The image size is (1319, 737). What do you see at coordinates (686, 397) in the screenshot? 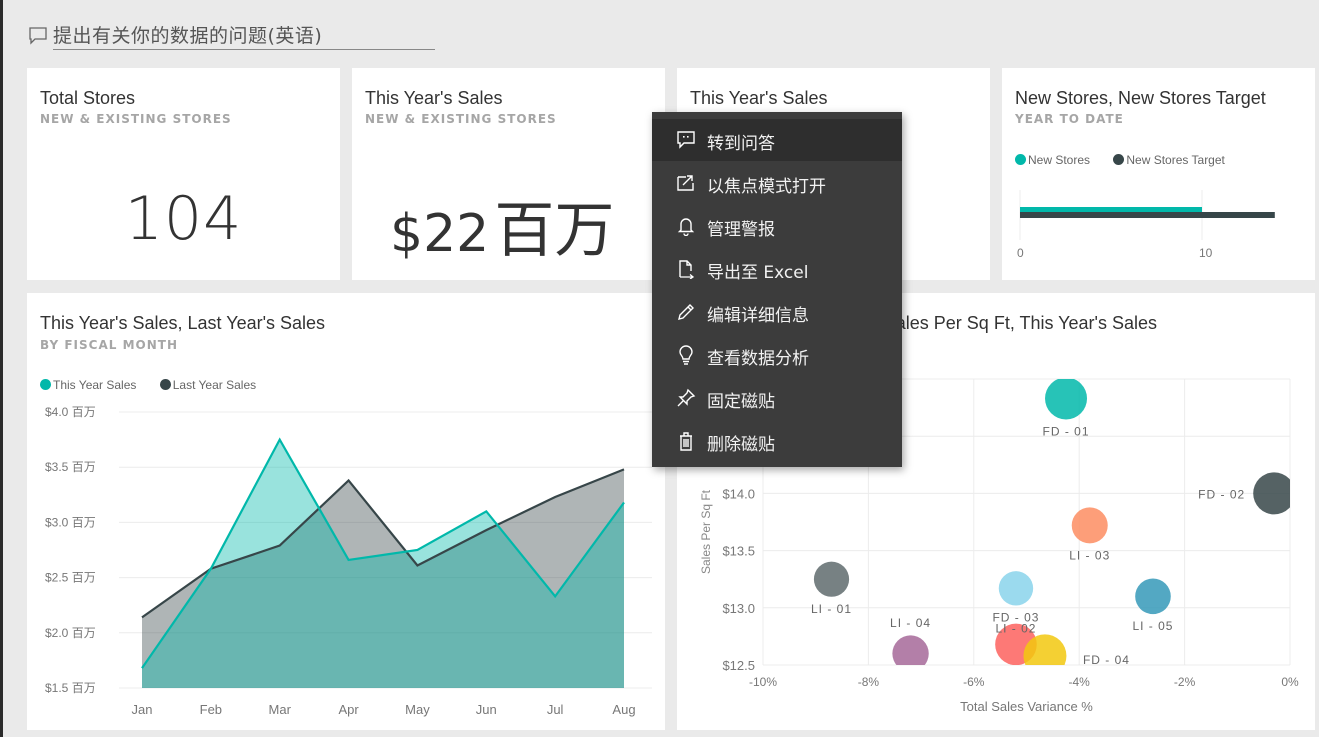
I see `pin-icon` at bounding box center [686, 397].